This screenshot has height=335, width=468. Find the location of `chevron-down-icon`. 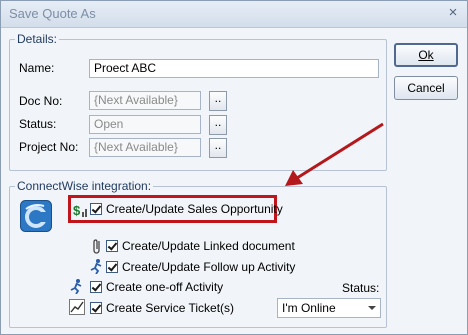

chevron-down-icon is located at coordinates (372, 308).